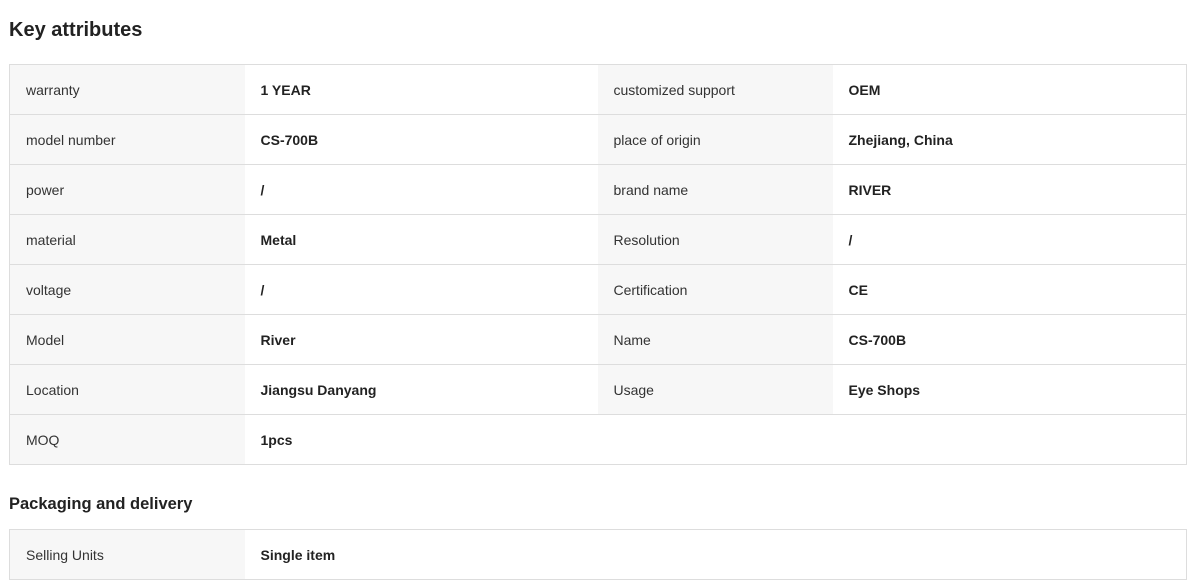 The image size is (1193, 584). I want to click on attribute-label: warranty, so click(127, 89).